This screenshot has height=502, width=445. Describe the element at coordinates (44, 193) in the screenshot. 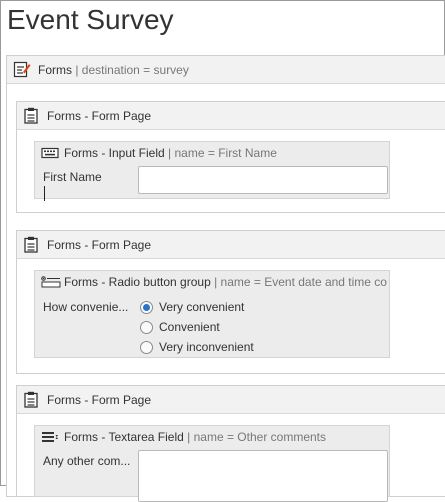

I see `text-cursor` at that location.